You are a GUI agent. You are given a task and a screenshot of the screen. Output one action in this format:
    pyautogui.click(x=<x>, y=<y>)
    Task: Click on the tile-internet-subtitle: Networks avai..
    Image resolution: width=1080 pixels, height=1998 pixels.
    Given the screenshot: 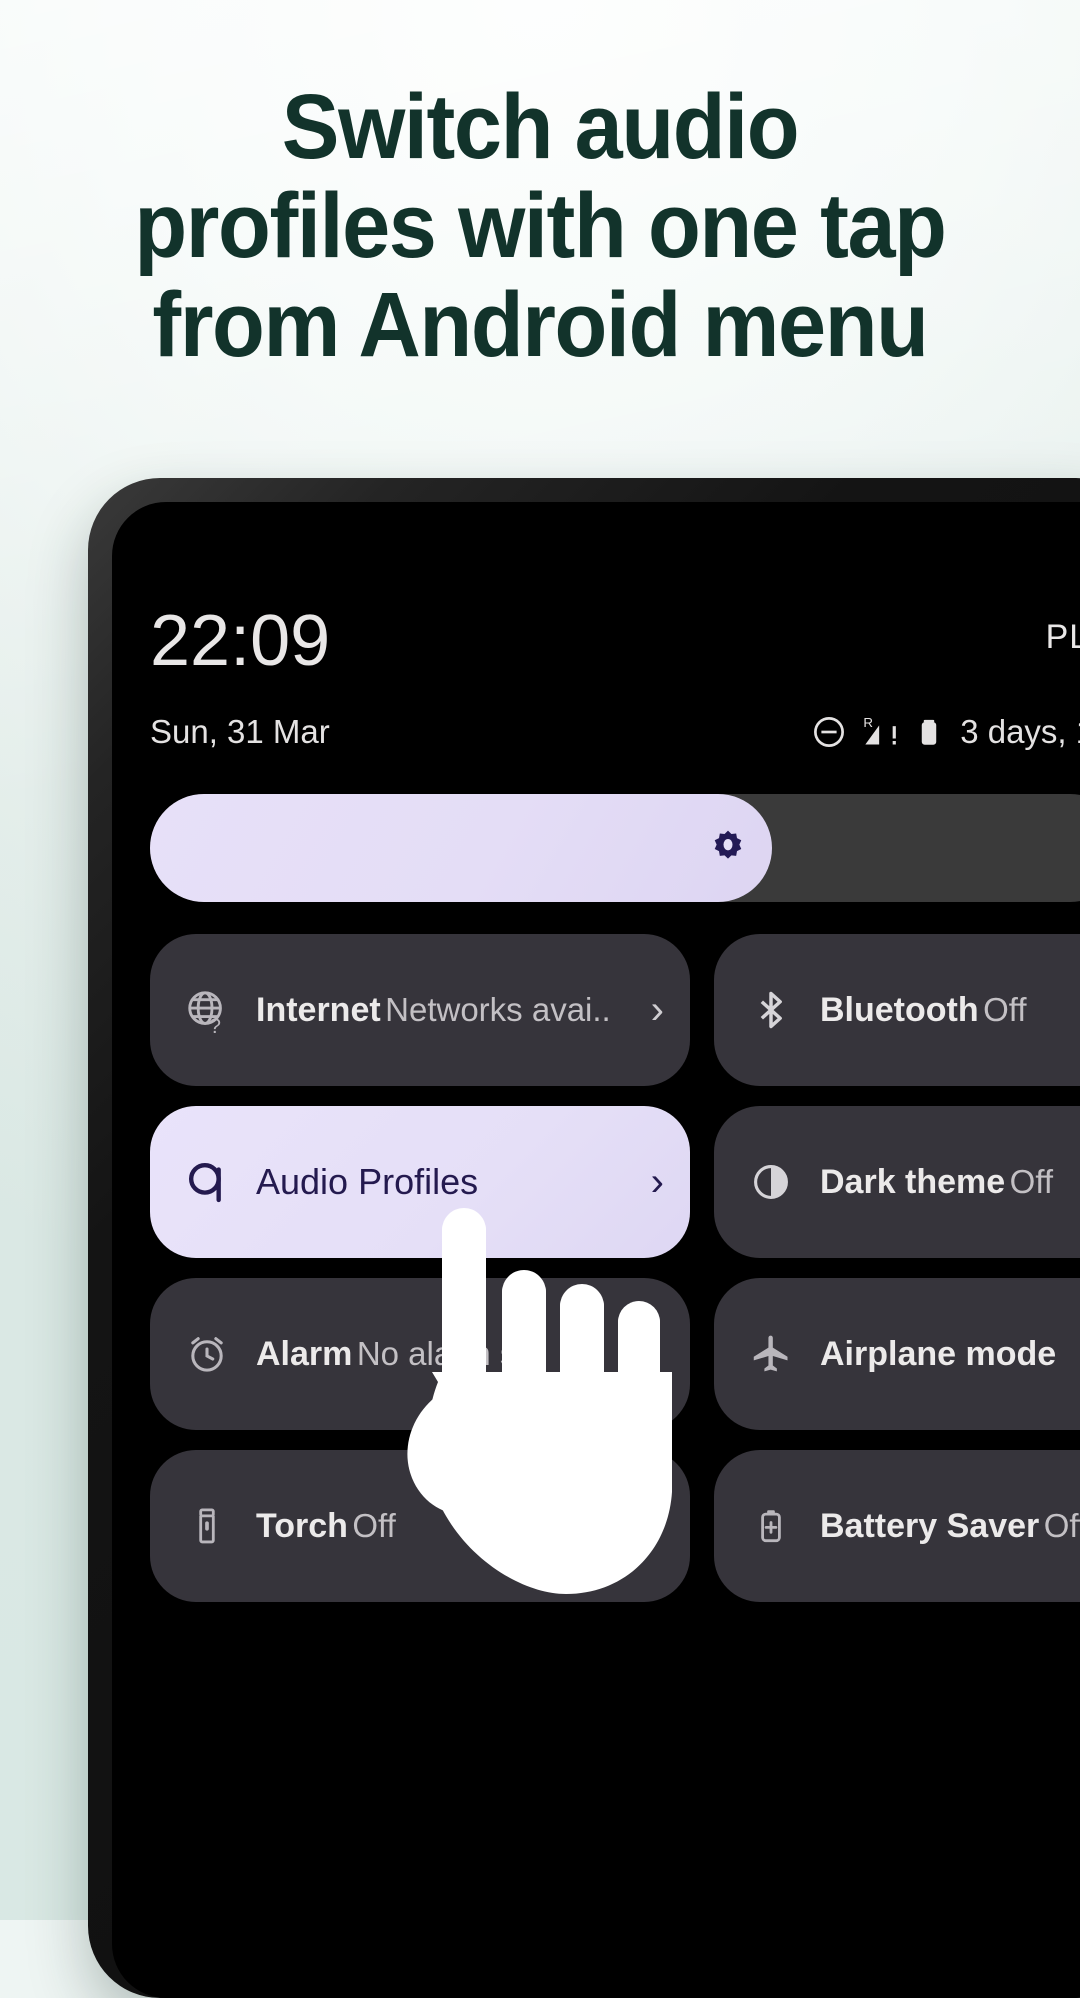 What is the action you would take?
    pyautogui.click(x=498, y=1009)
    